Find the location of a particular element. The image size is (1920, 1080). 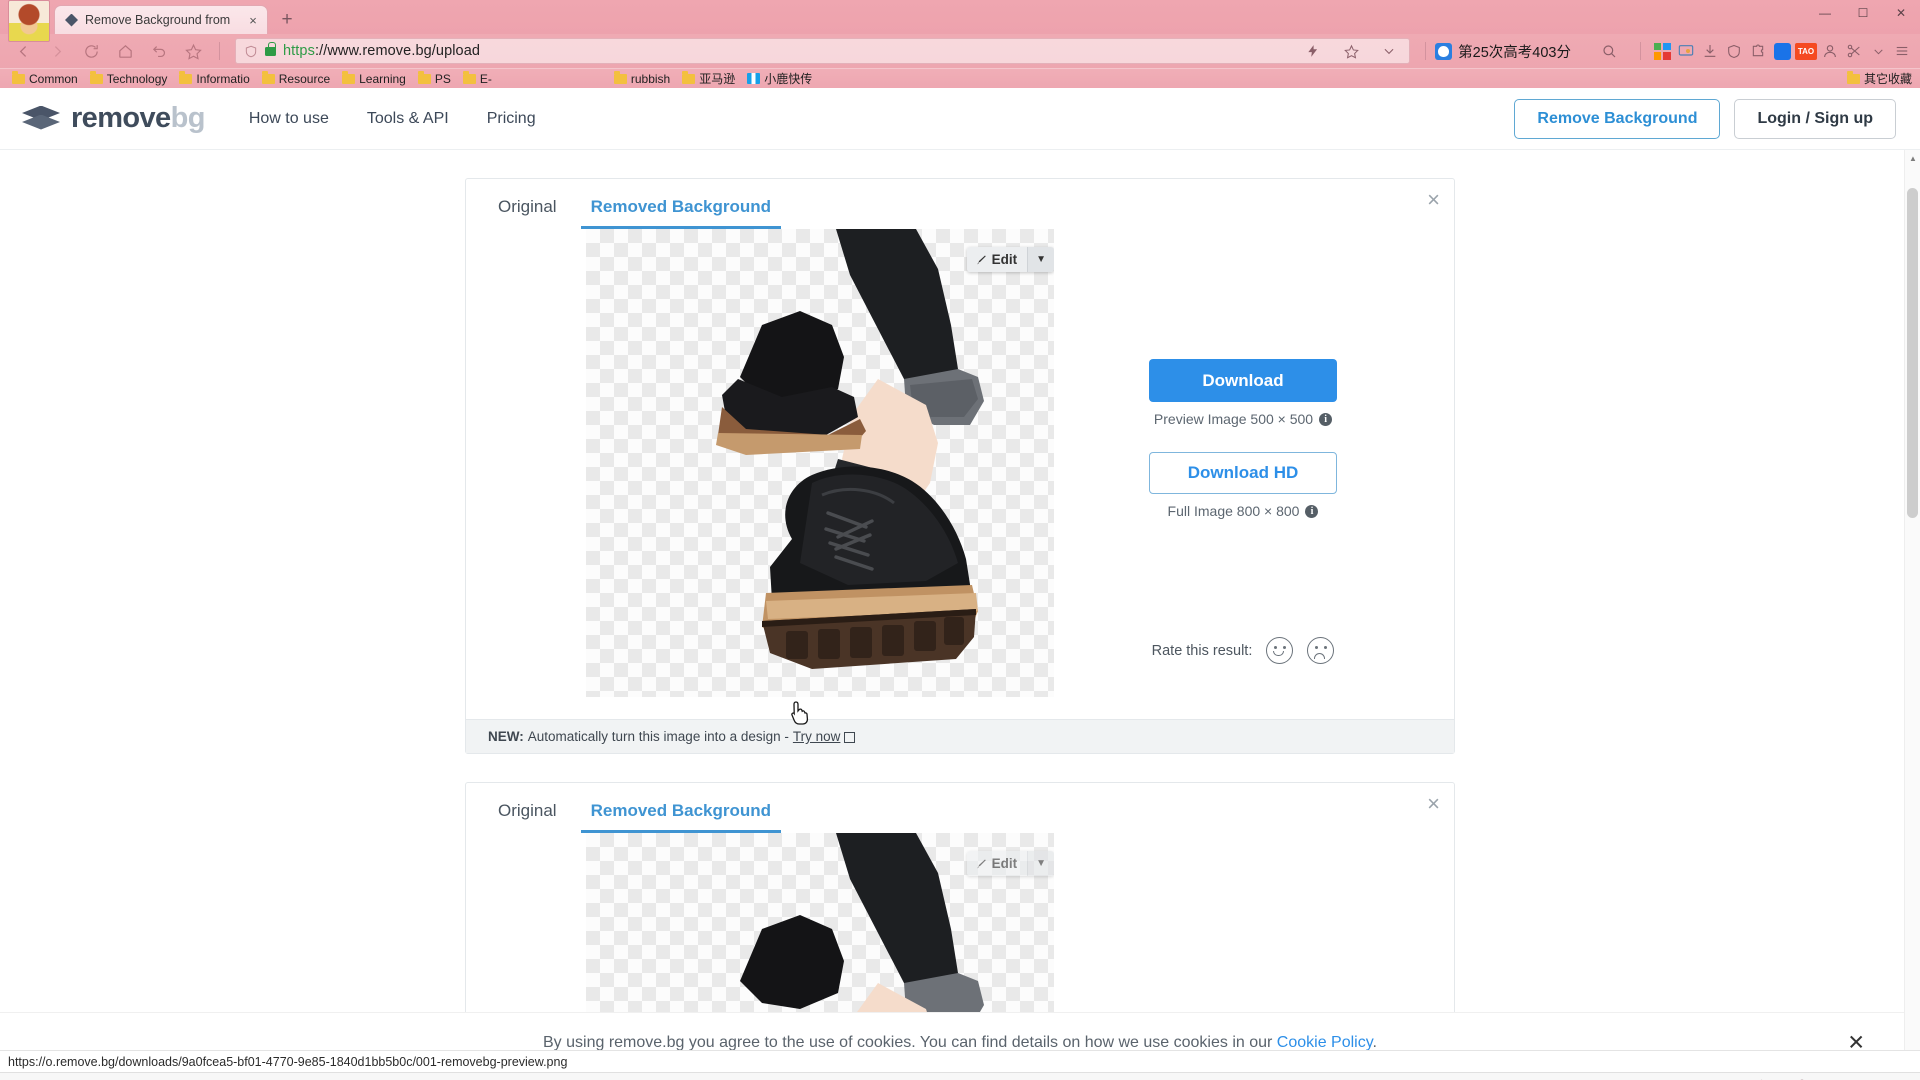

navigation-bar: https://www.remove.bg/upload 第25次高考403分 is located at coordinates (960, 51).